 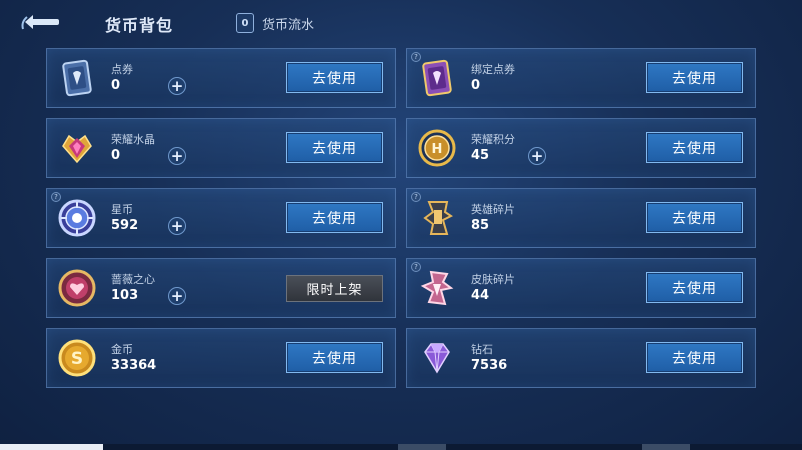 I want to click on back-arrow-icon, so click(x=40, y=22).